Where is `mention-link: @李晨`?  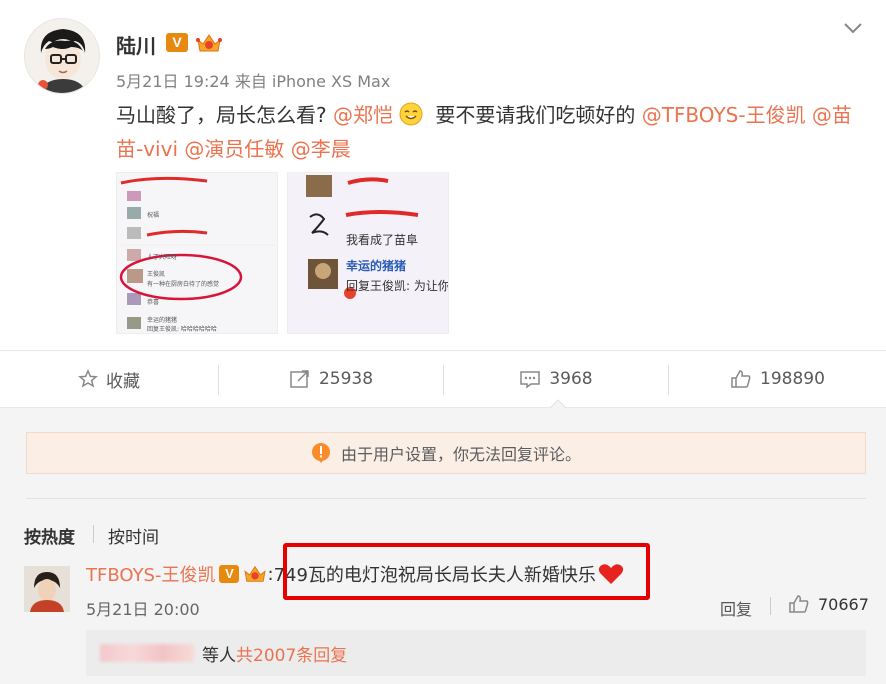
mention-link: @李晨 is located at coordinates (317, 149).